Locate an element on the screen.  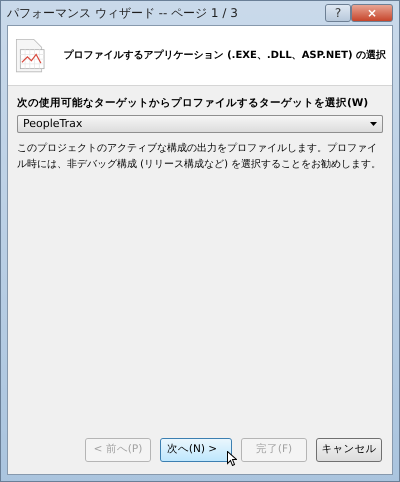
target-dropdown: PeopleTrax is located at coordinates (200, 123).